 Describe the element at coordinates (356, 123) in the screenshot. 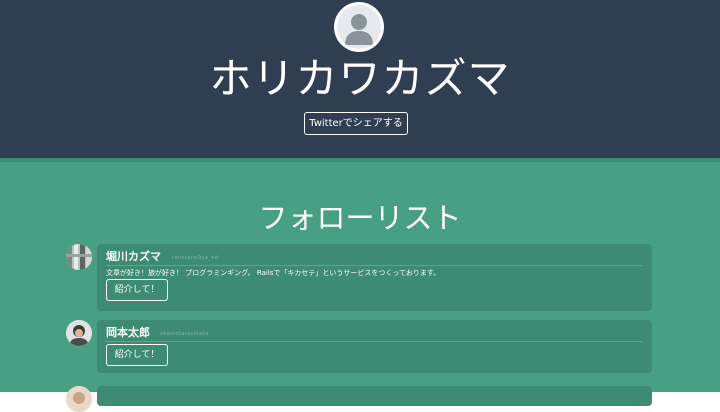

I see `twitter-share-button: Twitterでシェアする` at that location.